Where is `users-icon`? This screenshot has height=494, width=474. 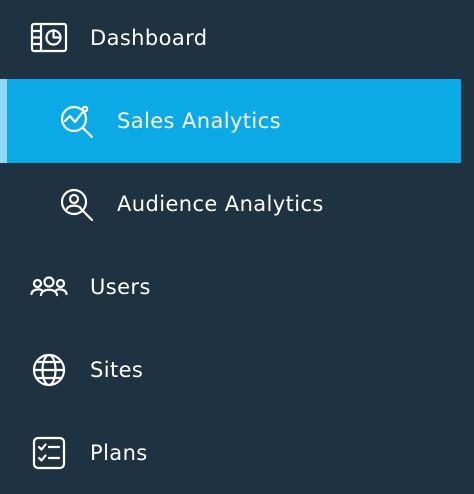 users-icon is located at coordinates (49, 287).